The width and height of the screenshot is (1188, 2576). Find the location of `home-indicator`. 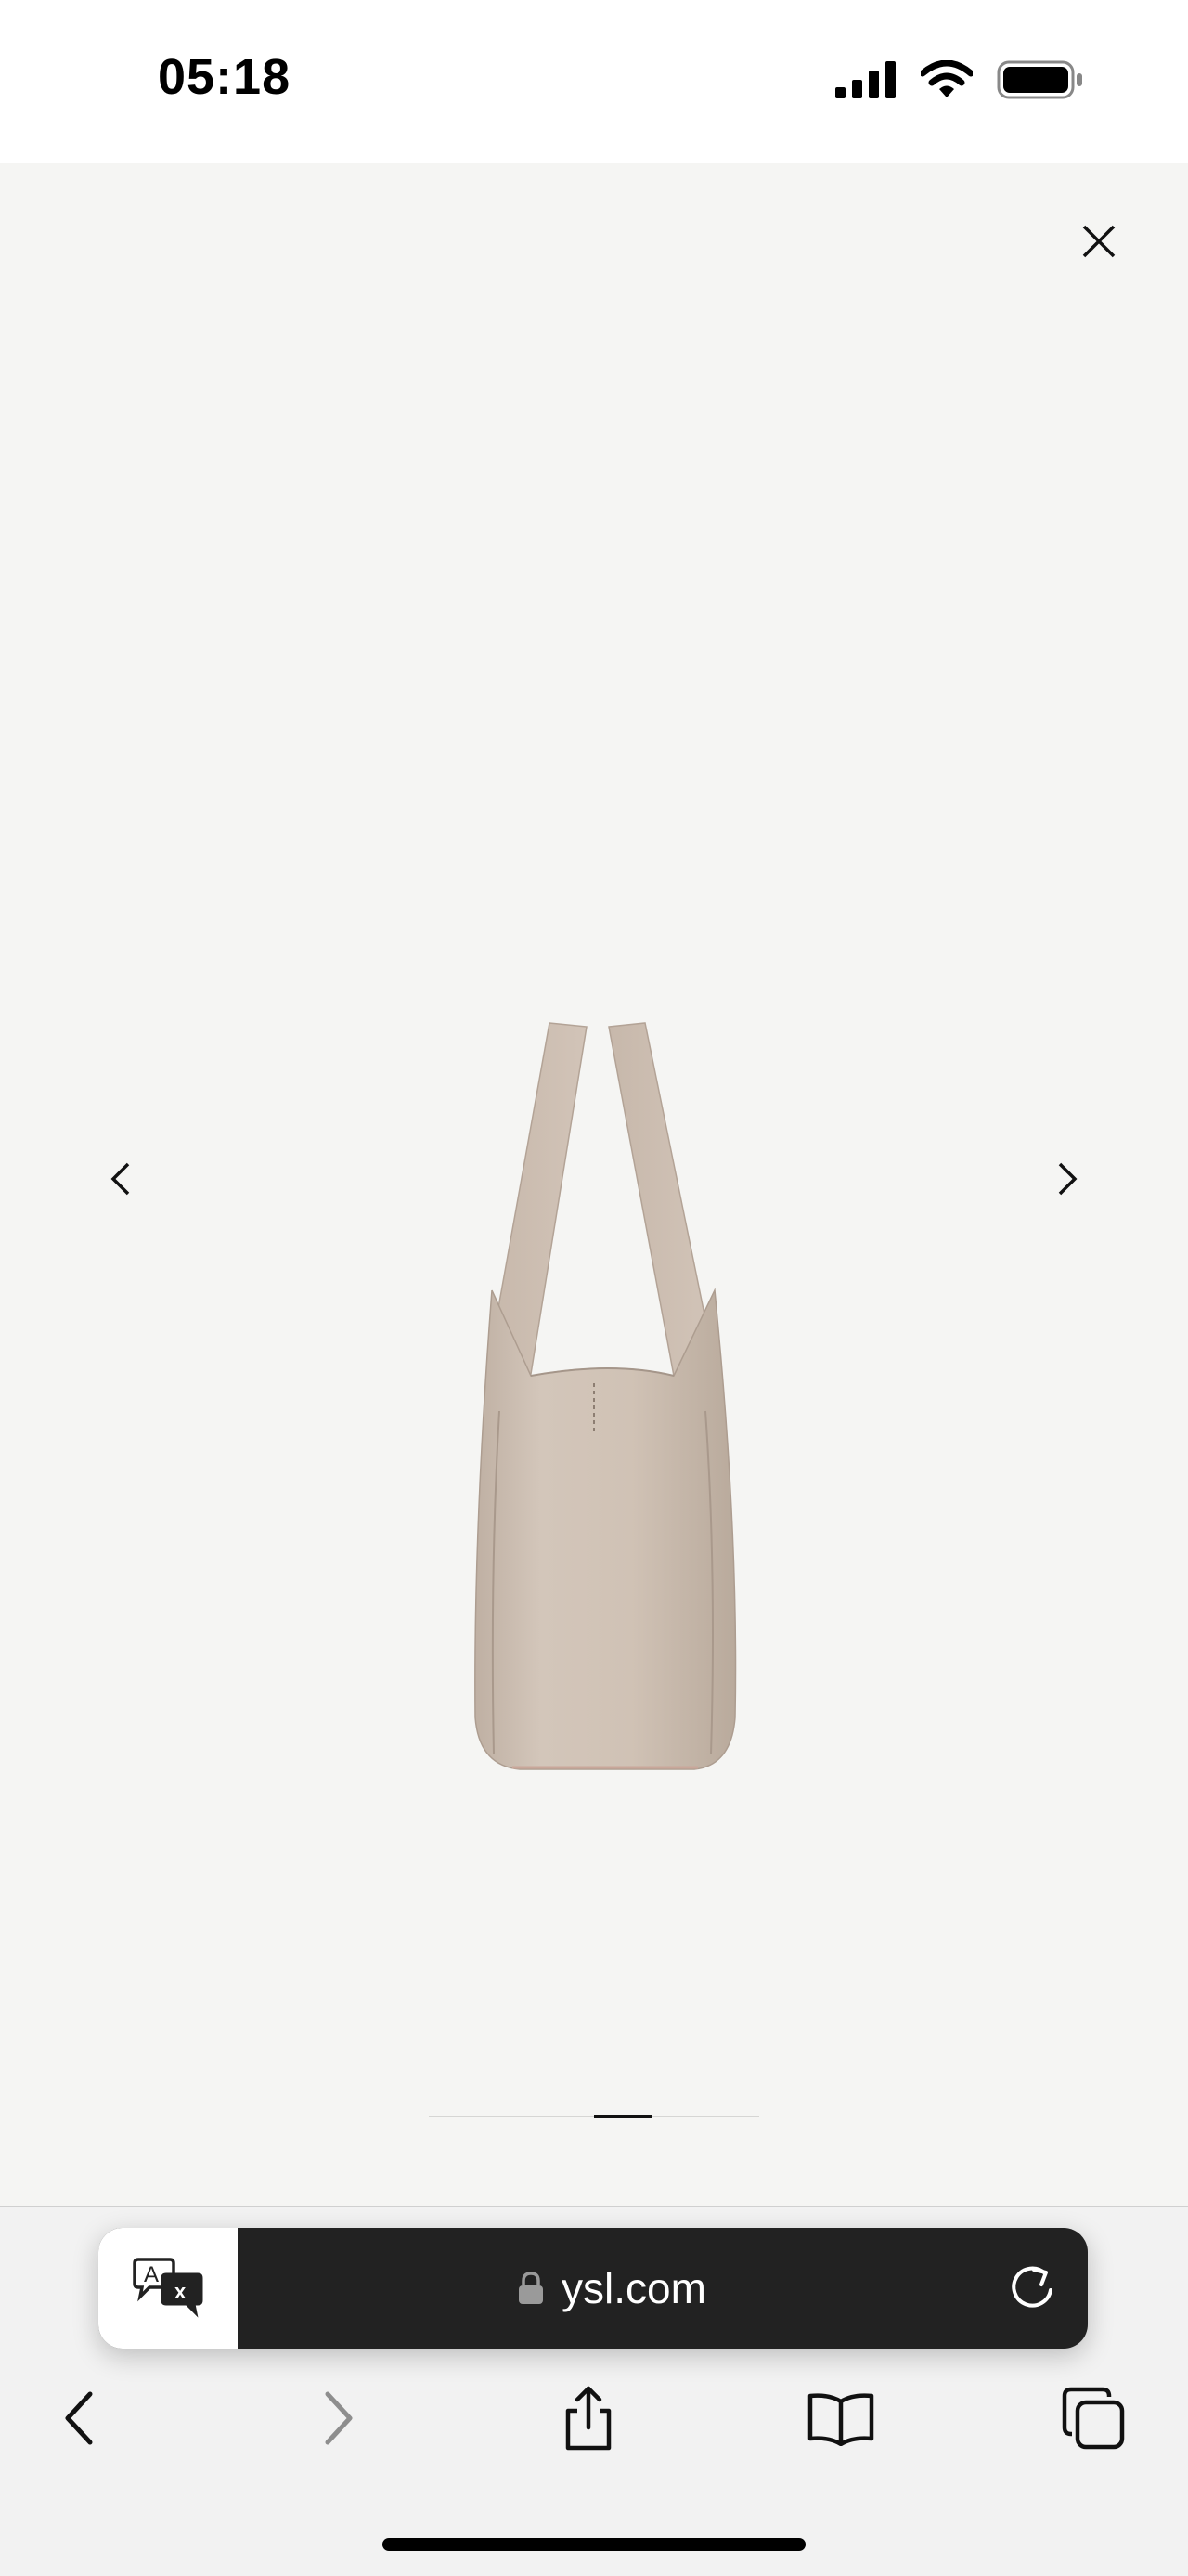

home-indicator is located at coordinates (594, 2544).